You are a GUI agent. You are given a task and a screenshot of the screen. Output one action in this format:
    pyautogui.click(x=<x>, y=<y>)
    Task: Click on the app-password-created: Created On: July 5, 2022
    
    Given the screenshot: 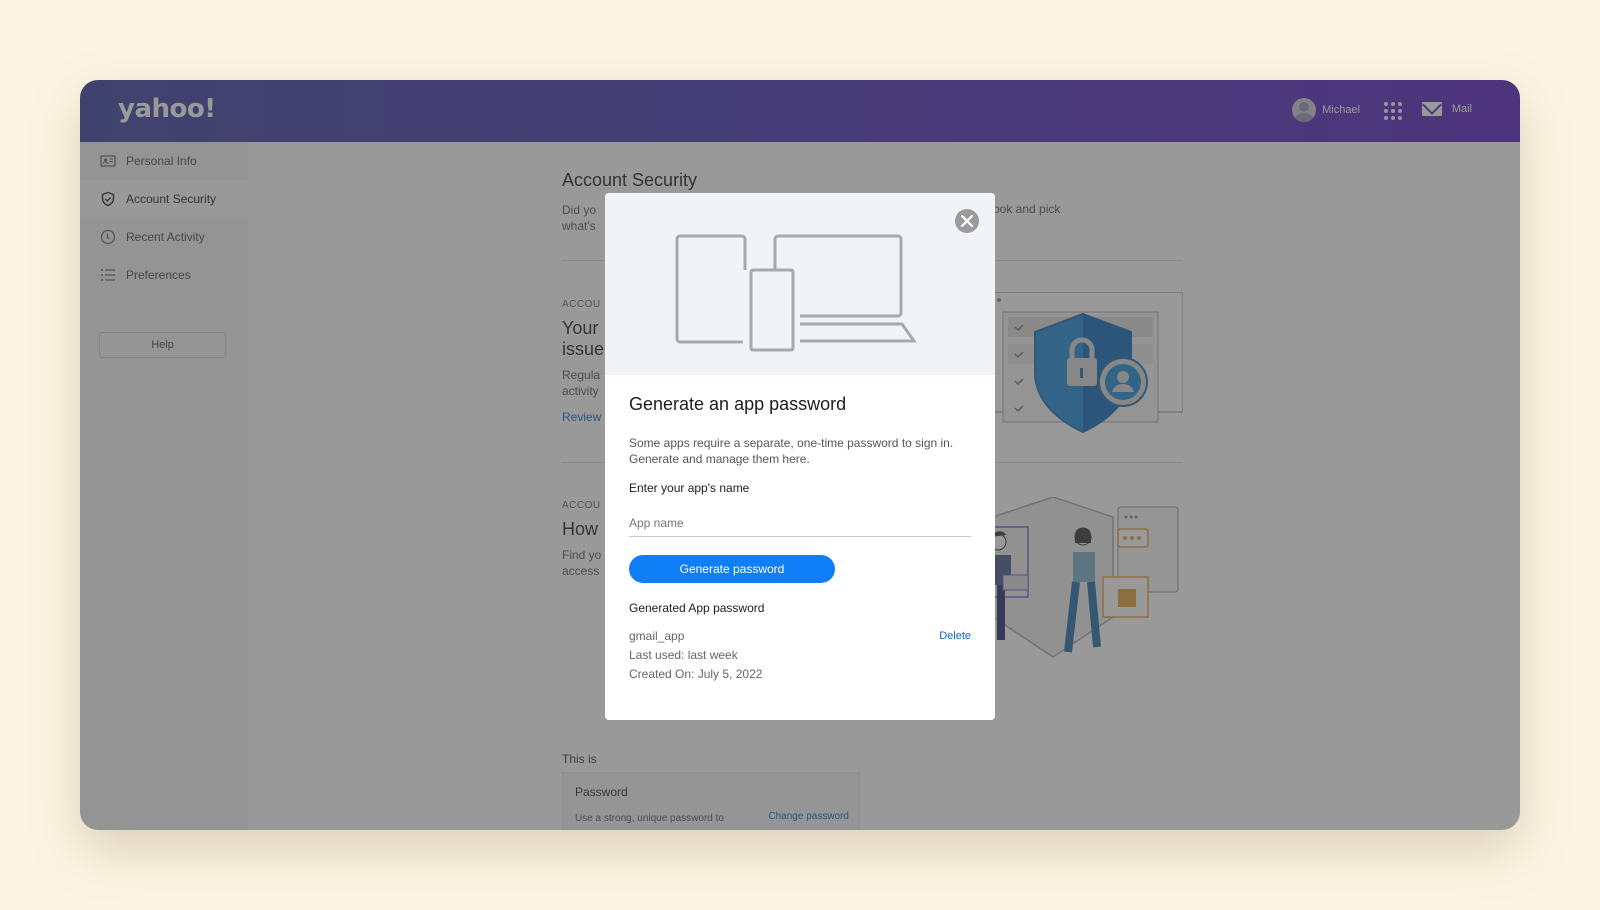 What is the action you would take?
    pyautogui.click(x=696, y=674)
    